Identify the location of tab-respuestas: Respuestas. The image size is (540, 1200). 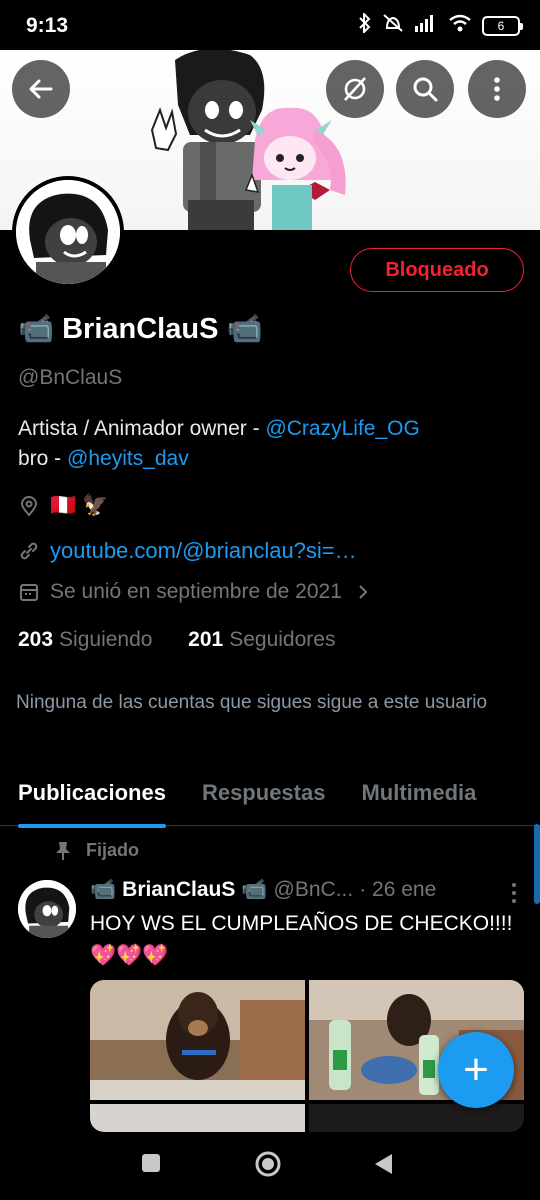
(264, 798).